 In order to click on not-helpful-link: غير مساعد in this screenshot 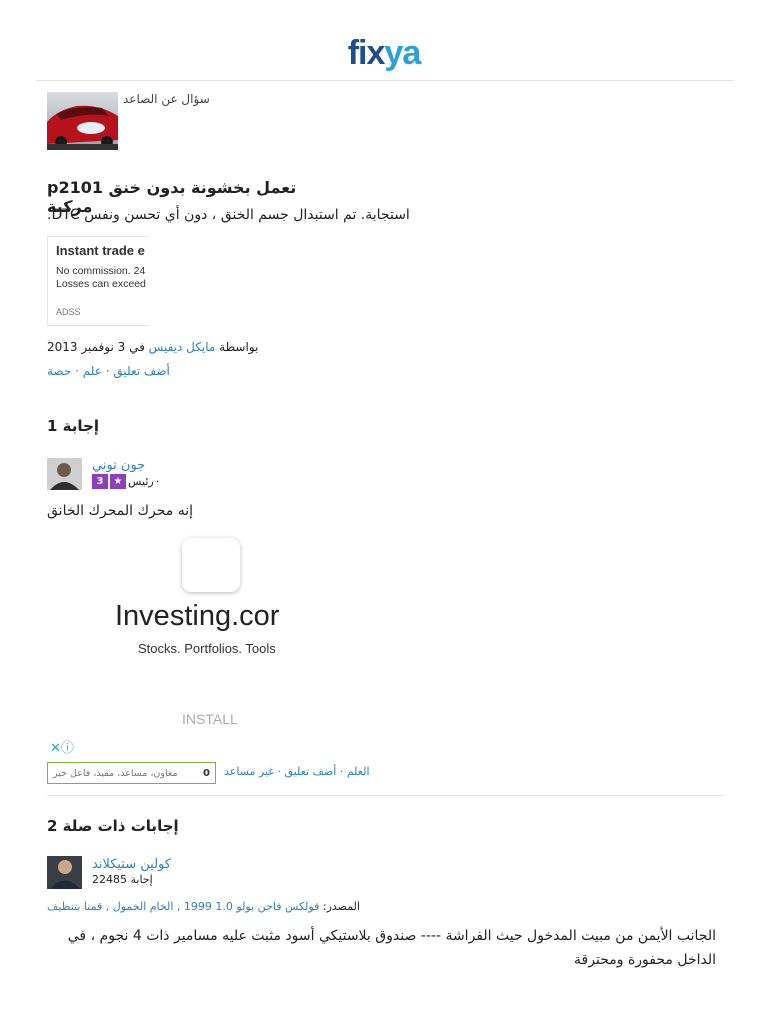, I will do `click(249, 771)`.